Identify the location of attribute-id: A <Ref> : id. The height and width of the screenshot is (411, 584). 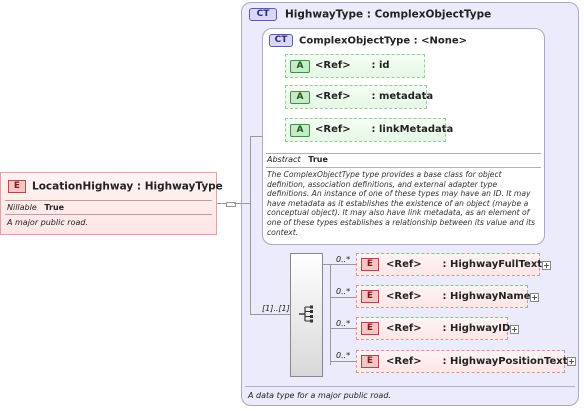
(355, 66).